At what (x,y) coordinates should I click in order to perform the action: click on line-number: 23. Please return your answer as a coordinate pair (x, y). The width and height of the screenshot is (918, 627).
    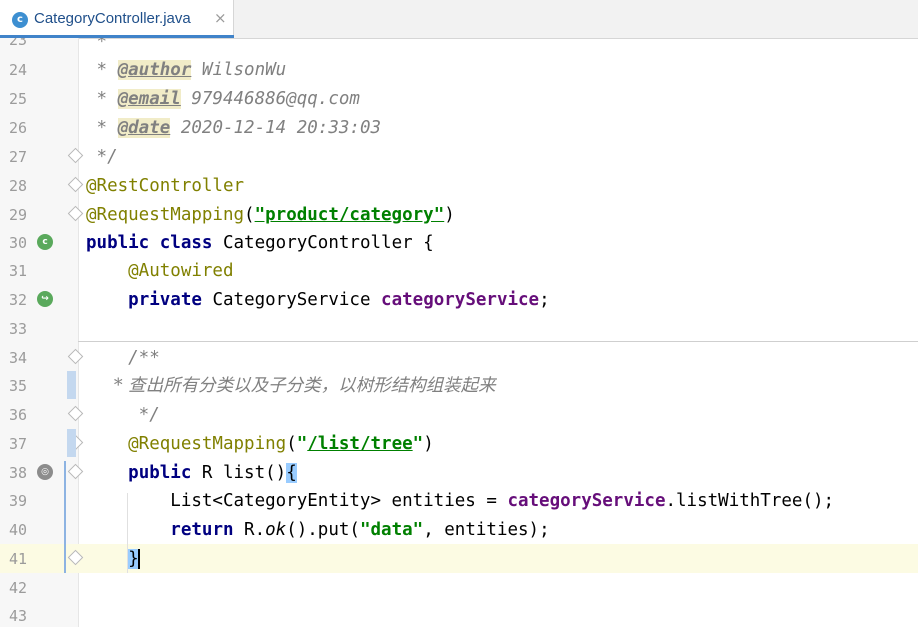
    Looking at the image, I should click on (17, 43).